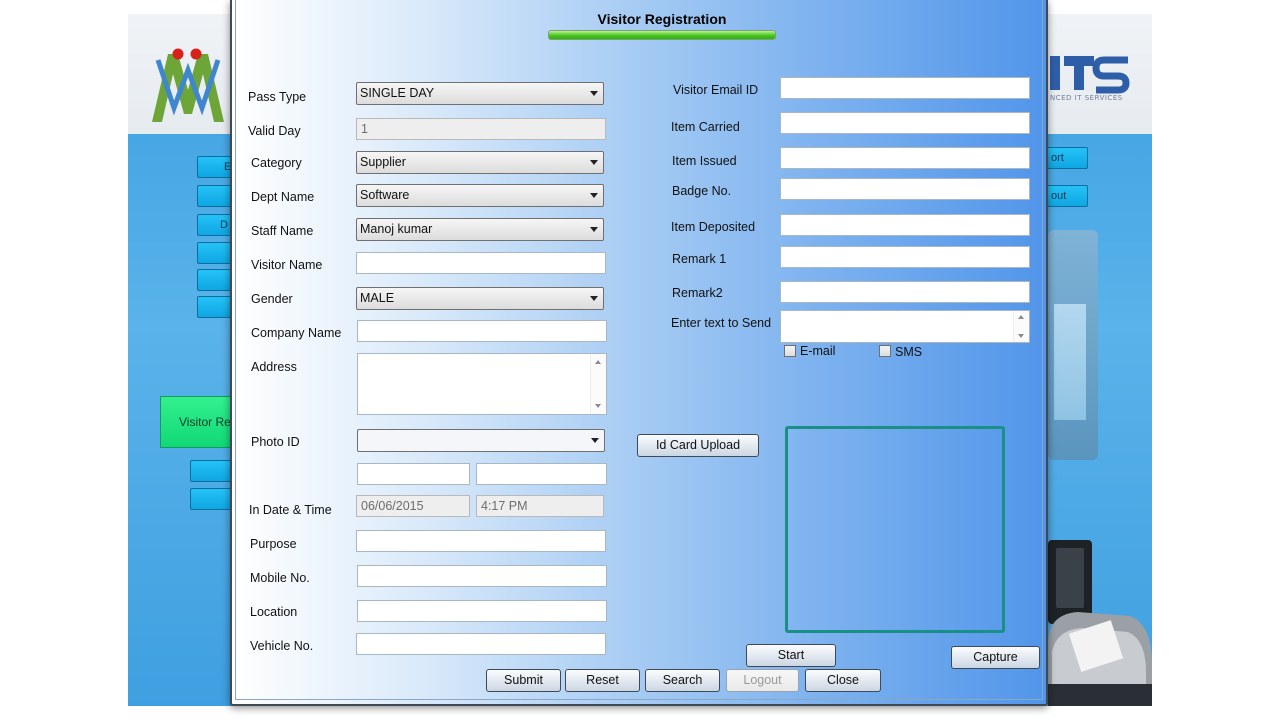 This screenshot has height=720, width=1280. I want to click on in-date-input: 06/06/2015, so click(413, 506).